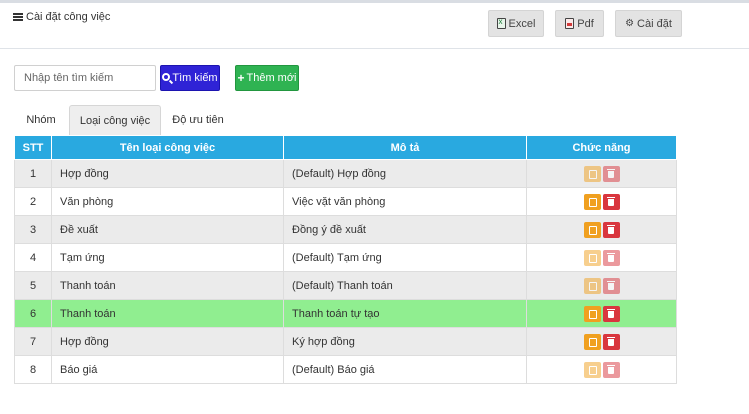  Describe the element at coordinates (33, 257) in the screenshot. I see `cell-stt: 4` at that location.